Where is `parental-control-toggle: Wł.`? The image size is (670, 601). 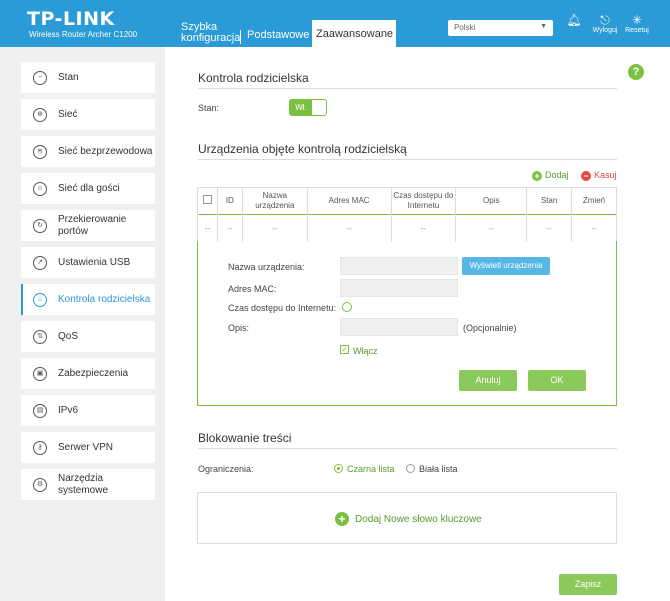
parental-control-toggle: Wł. is located at coordinates (308, 107).